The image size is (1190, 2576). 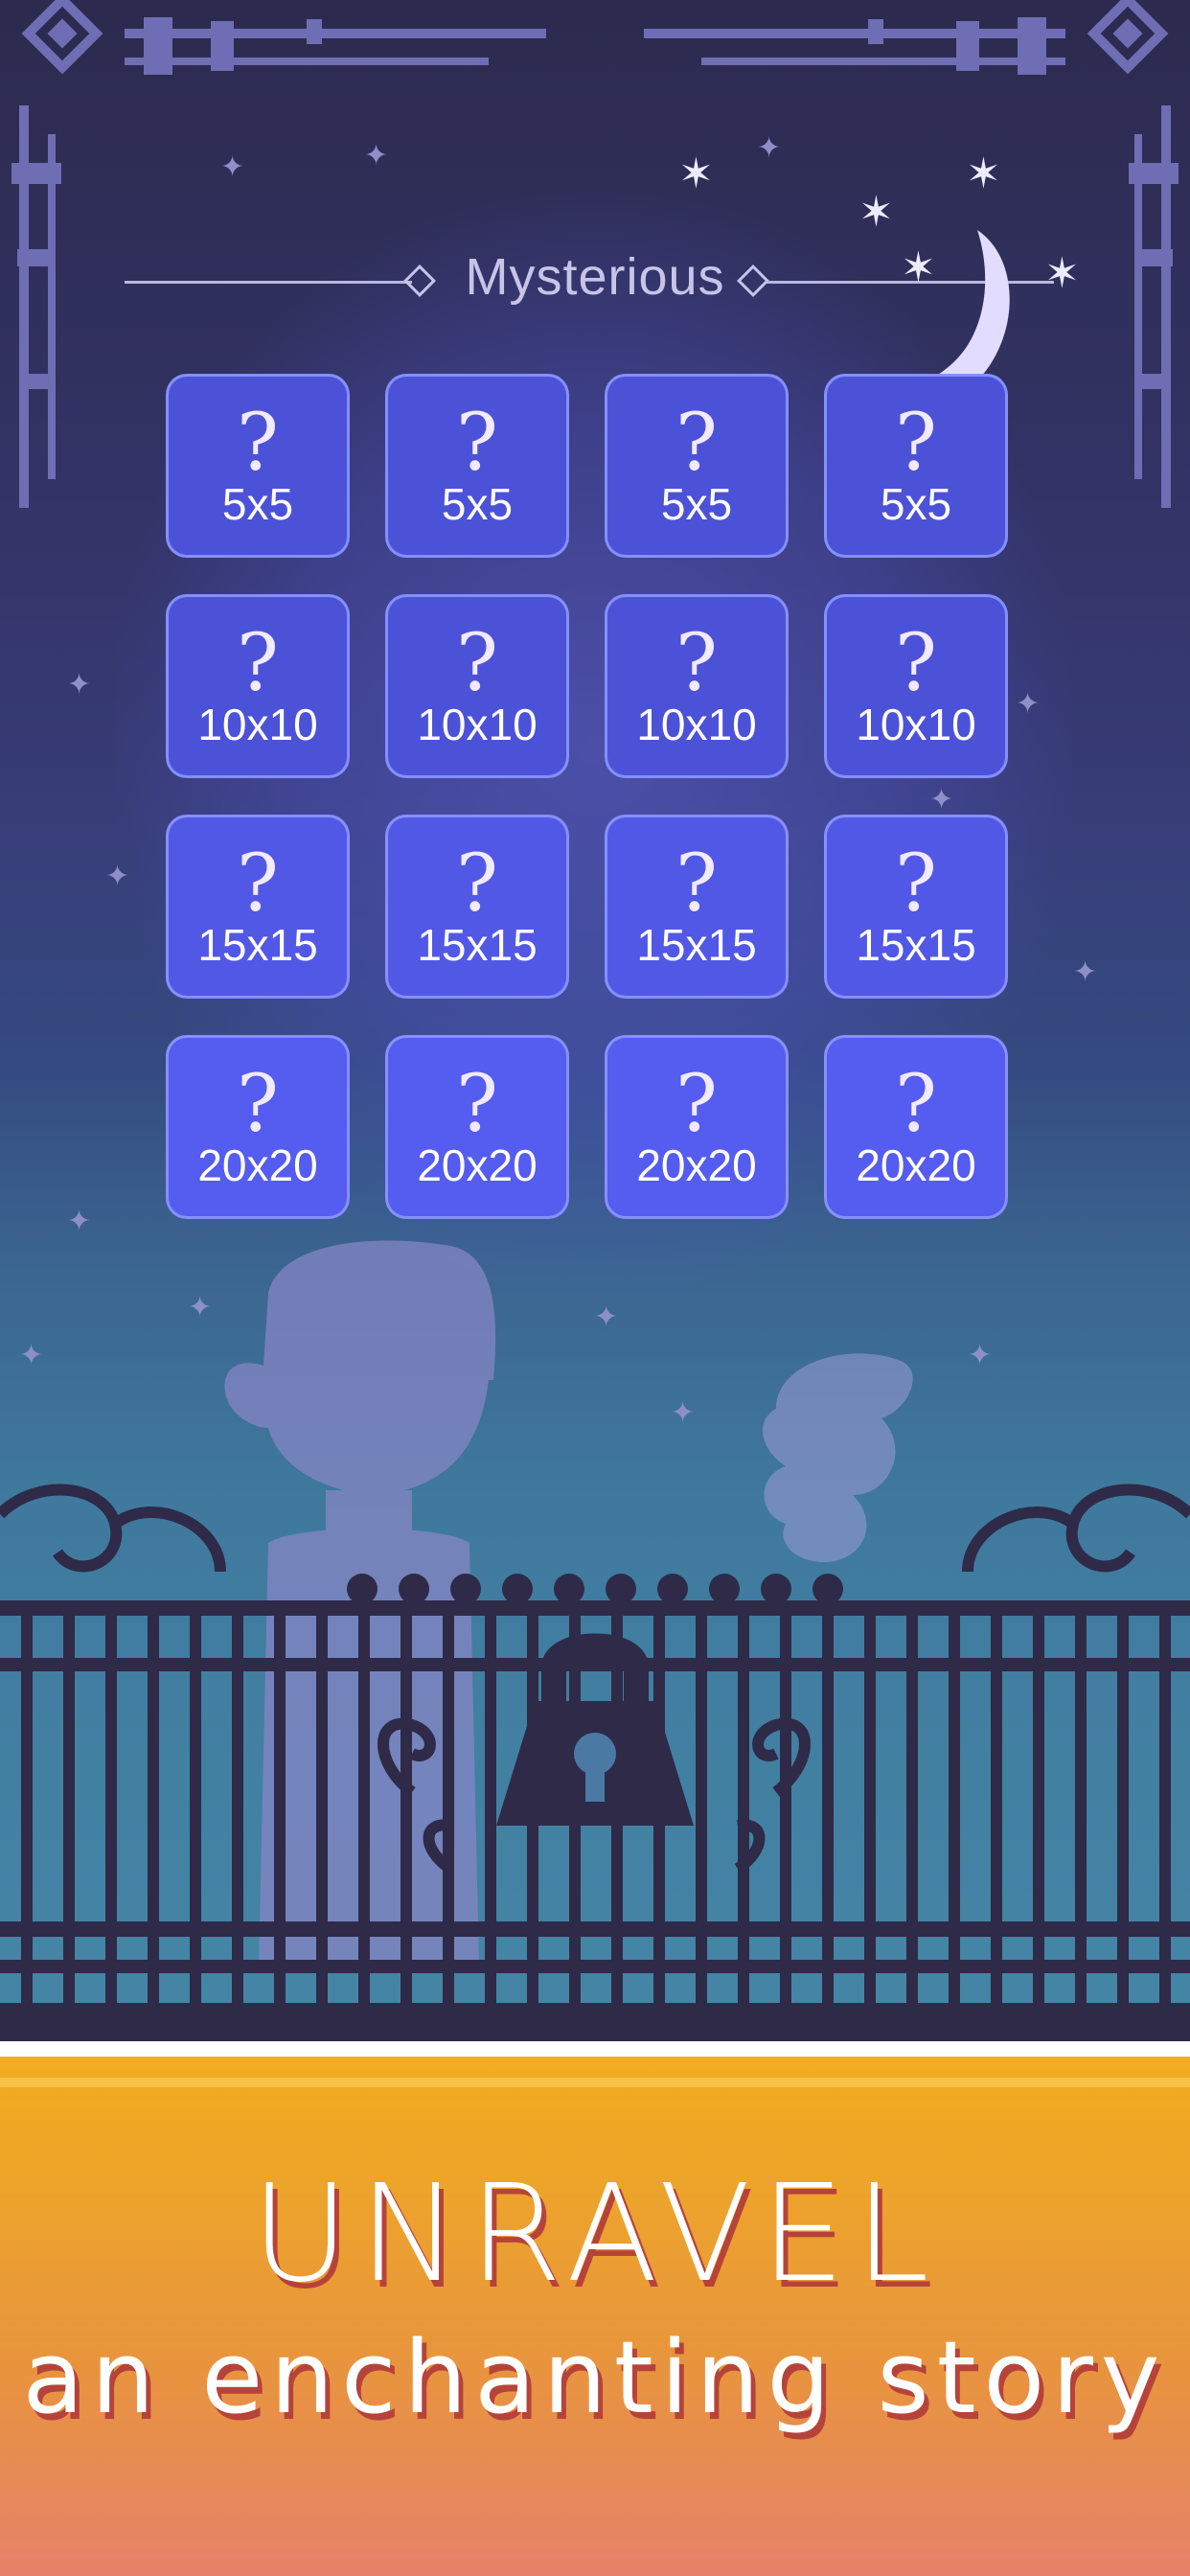 What do you see at coordinates (595, 2049) in the screenshot?
I see `divider-band` at bounding box center [595, 2049].